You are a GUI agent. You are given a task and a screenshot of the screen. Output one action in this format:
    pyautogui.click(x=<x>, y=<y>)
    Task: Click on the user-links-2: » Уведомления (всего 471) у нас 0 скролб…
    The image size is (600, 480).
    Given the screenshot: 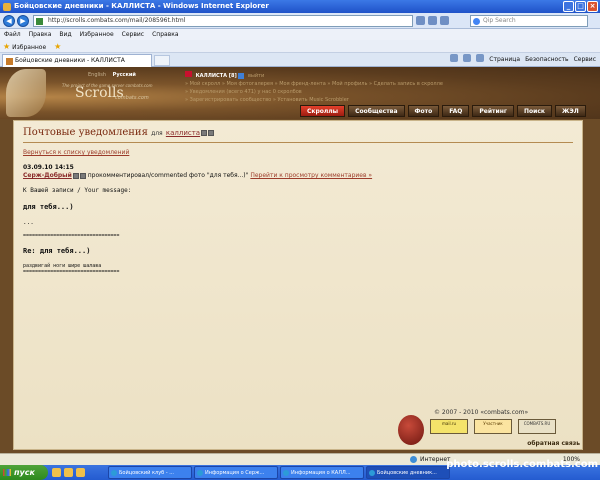 What is the action you would take?
    pyautogui.click(x=314, y=92)
    